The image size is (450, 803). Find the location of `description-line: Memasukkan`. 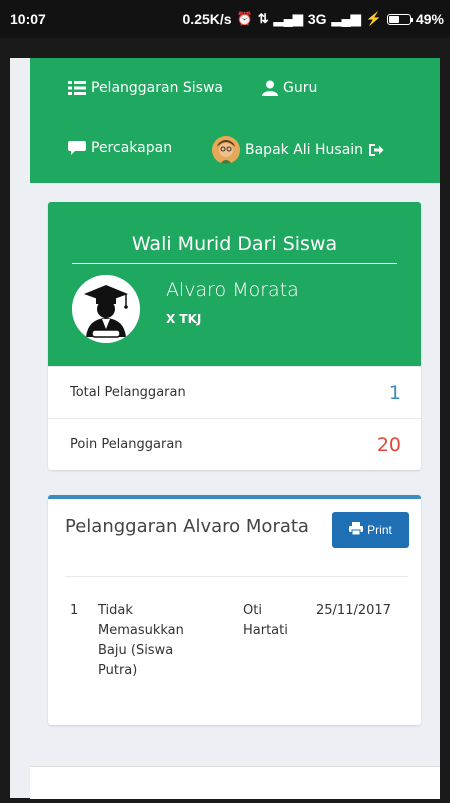

description-line: Memasukkan is located at coordinates (141, 630).